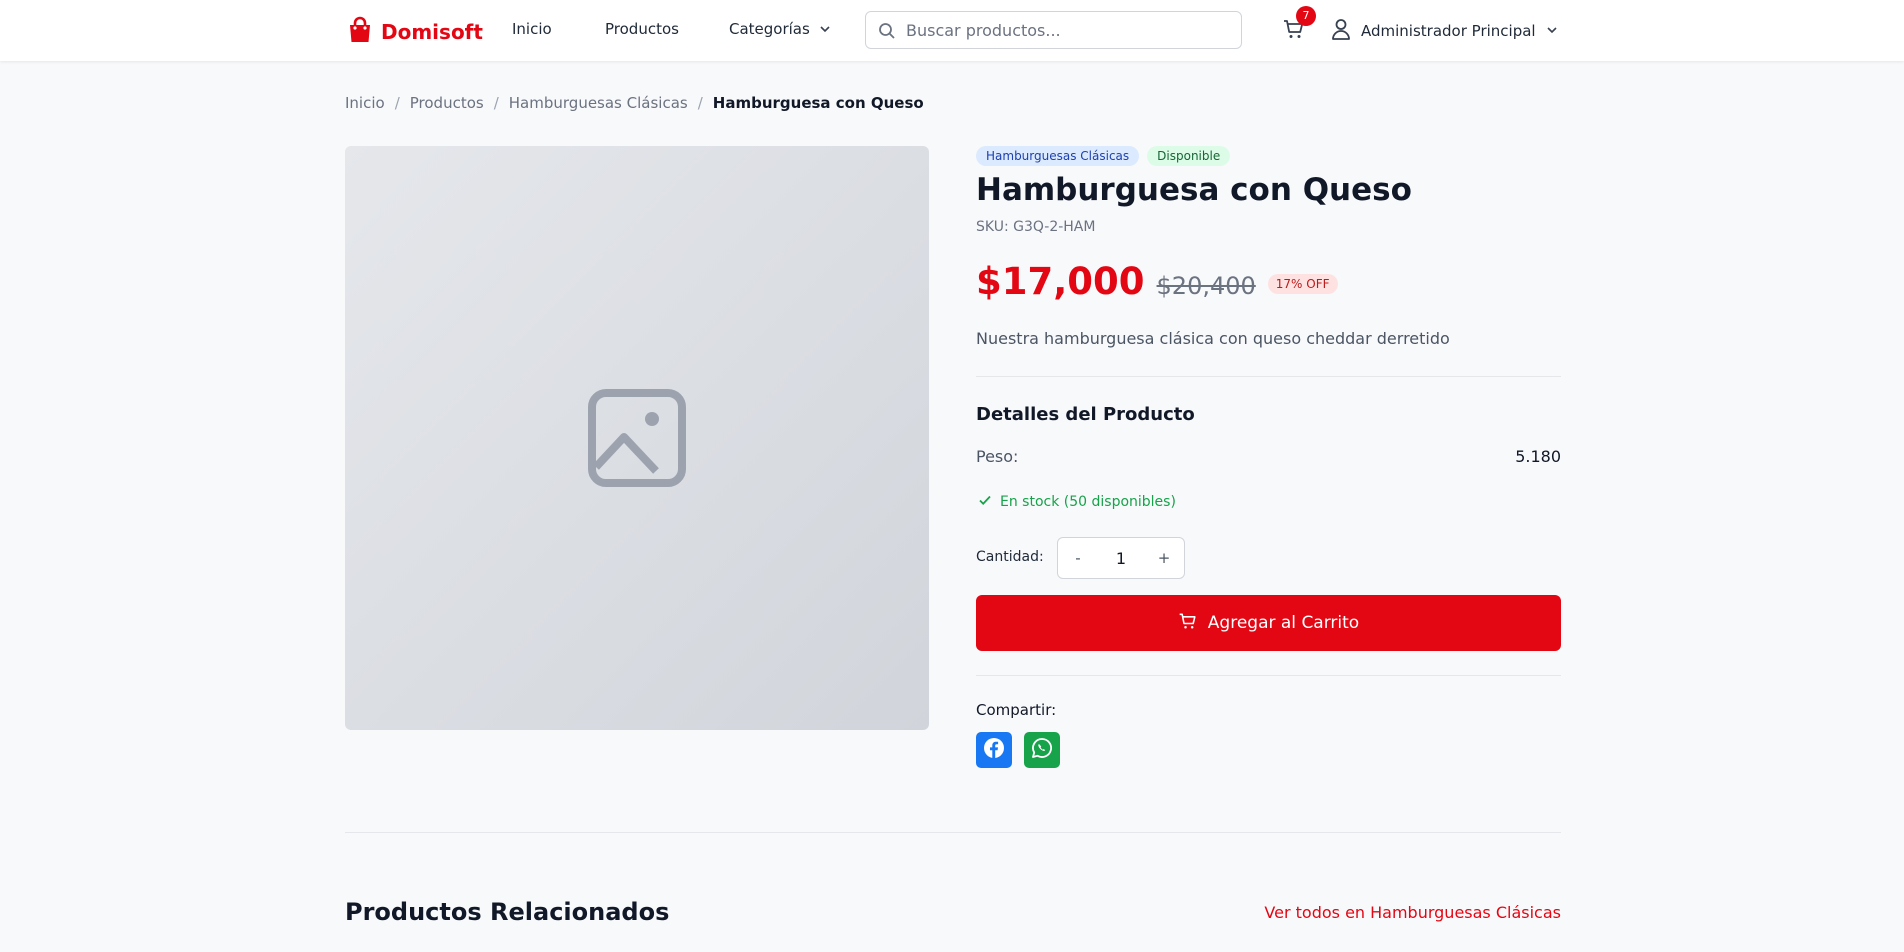  What do you see at coordinates (1016, 710) in the screenshot?
I see `share-label: Compartir:` at bounding box center [1016, 710].